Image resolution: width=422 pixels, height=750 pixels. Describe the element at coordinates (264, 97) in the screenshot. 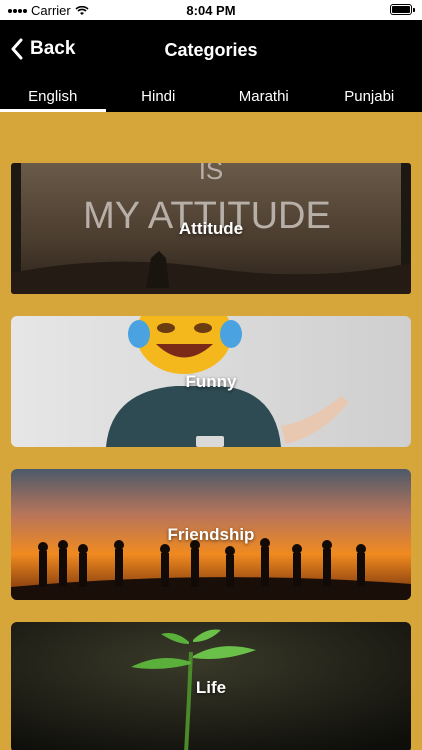

I see `tab-marathi: Marathi` at that location.